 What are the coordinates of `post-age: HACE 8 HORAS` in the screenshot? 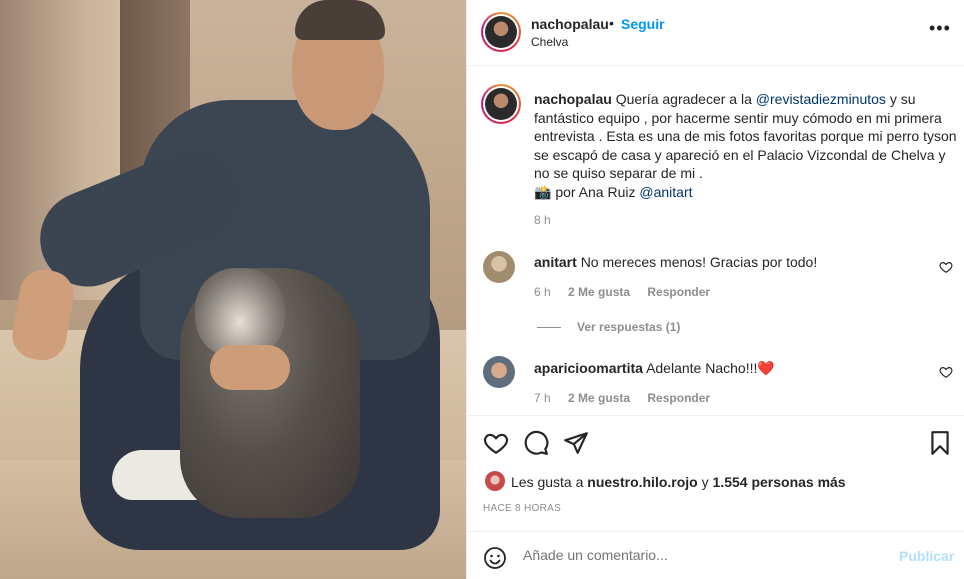 It's located at (522, 508).